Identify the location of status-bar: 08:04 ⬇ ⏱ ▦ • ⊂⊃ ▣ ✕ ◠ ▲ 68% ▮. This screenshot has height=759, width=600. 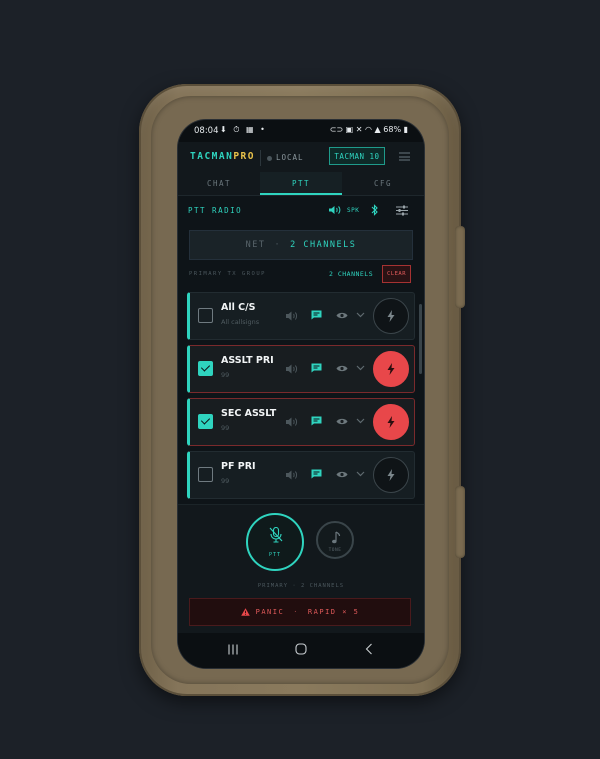
(301, 131).